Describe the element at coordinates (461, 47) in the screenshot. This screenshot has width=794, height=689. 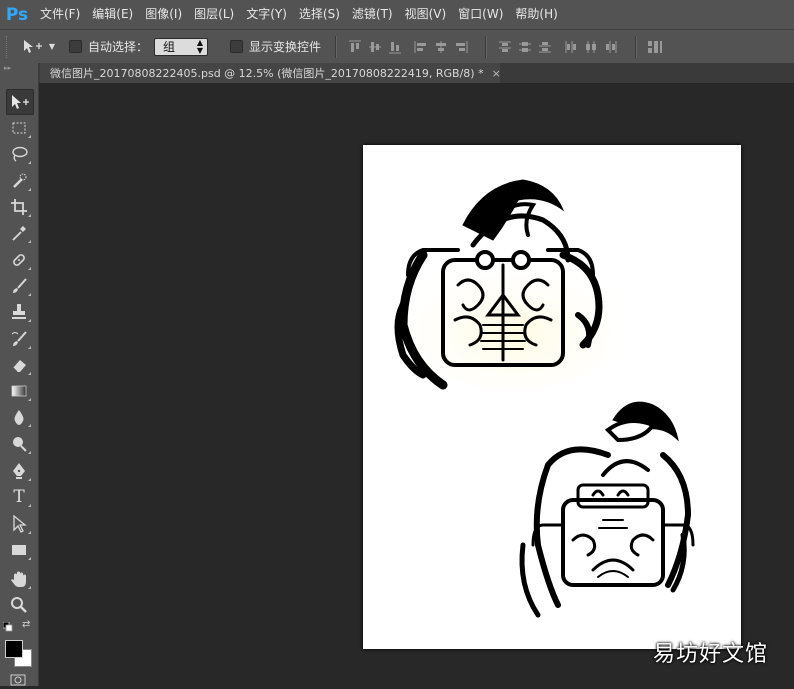
I see `align-right-icon` at that location.